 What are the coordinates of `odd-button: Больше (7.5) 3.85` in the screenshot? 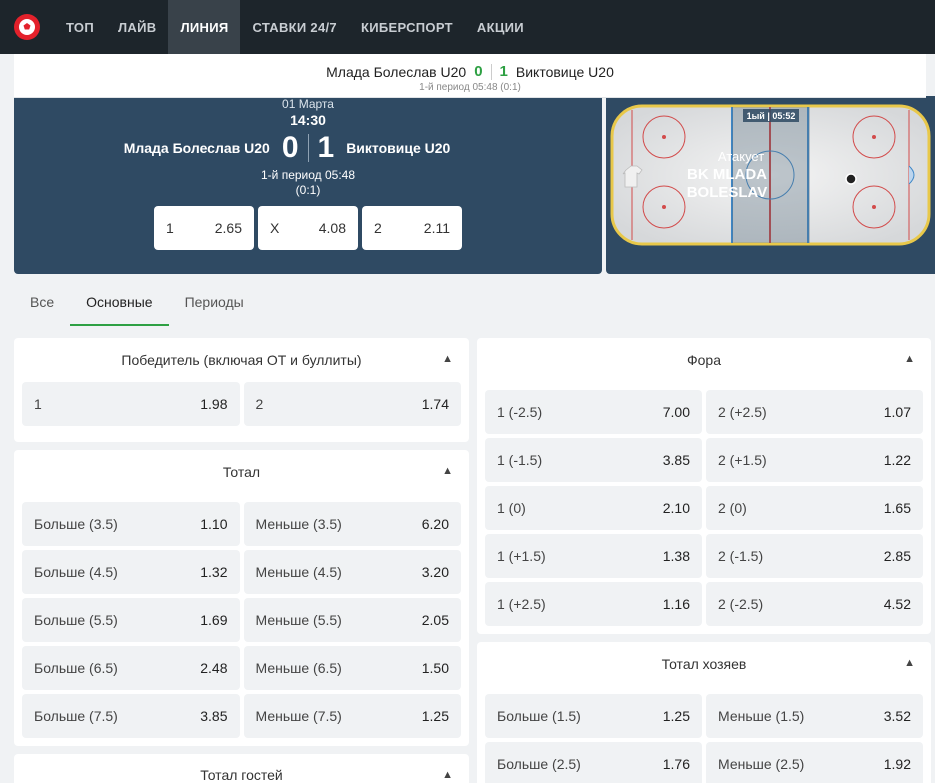 It's located at (131, 716).